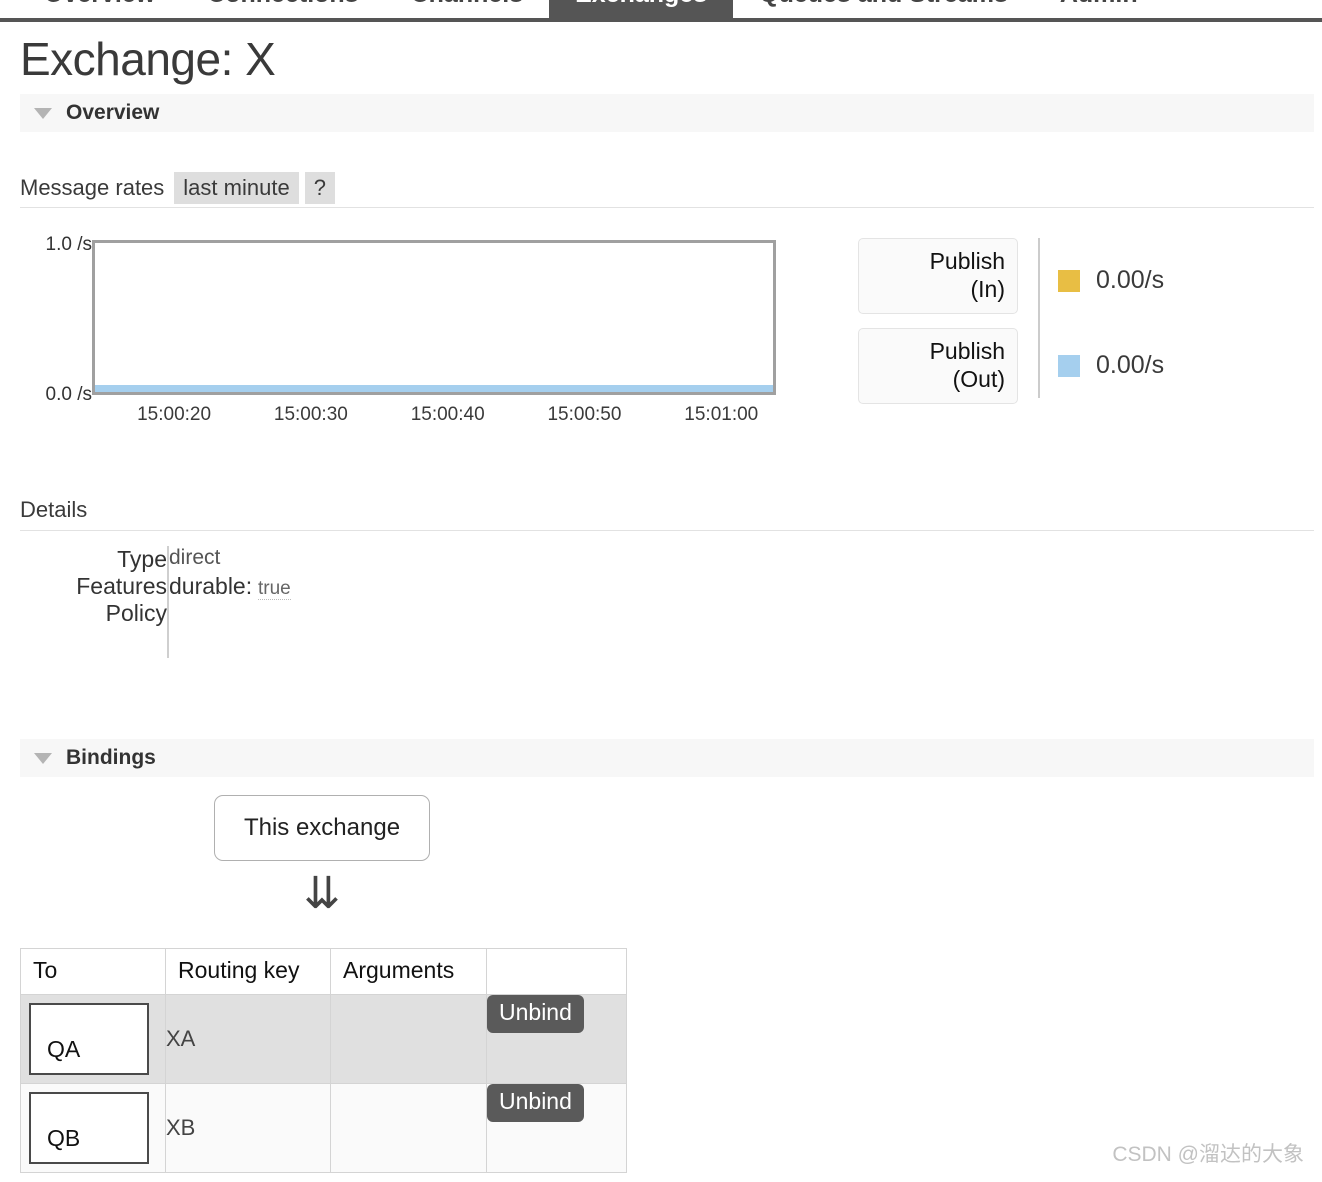 The height and width of the screenshot is (1182, 1322). What do you see at coordinates (1178, 280) in the screenshot?
I see `legend-row-publish-in: 0.00/s` at bounding box center [1178, 280].